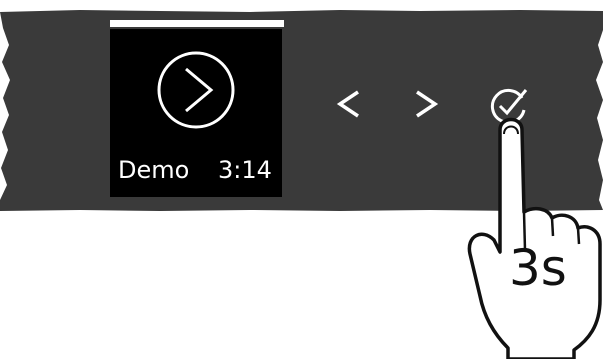  I want to click on check-circle-icon, so click(508, 106).